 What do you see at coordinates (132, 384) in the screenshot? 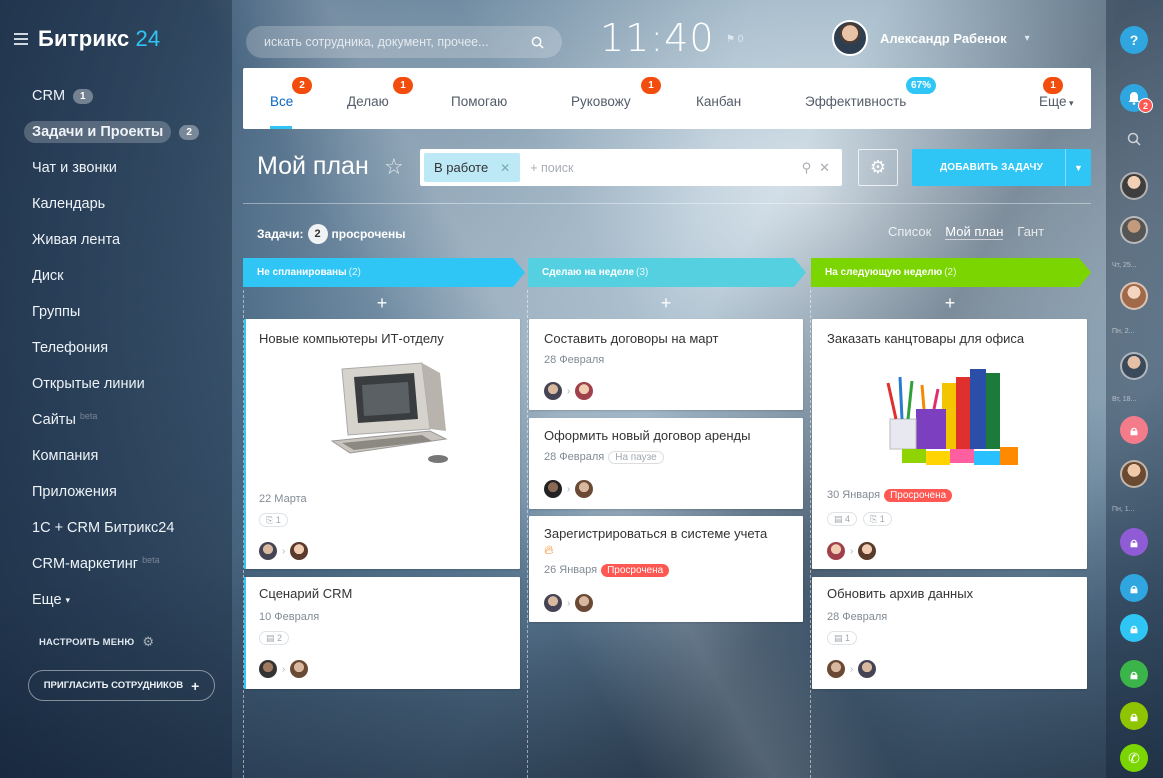
I see `sidebar-item-open-lines: Открытые линии` at bounding box center [132, 384].